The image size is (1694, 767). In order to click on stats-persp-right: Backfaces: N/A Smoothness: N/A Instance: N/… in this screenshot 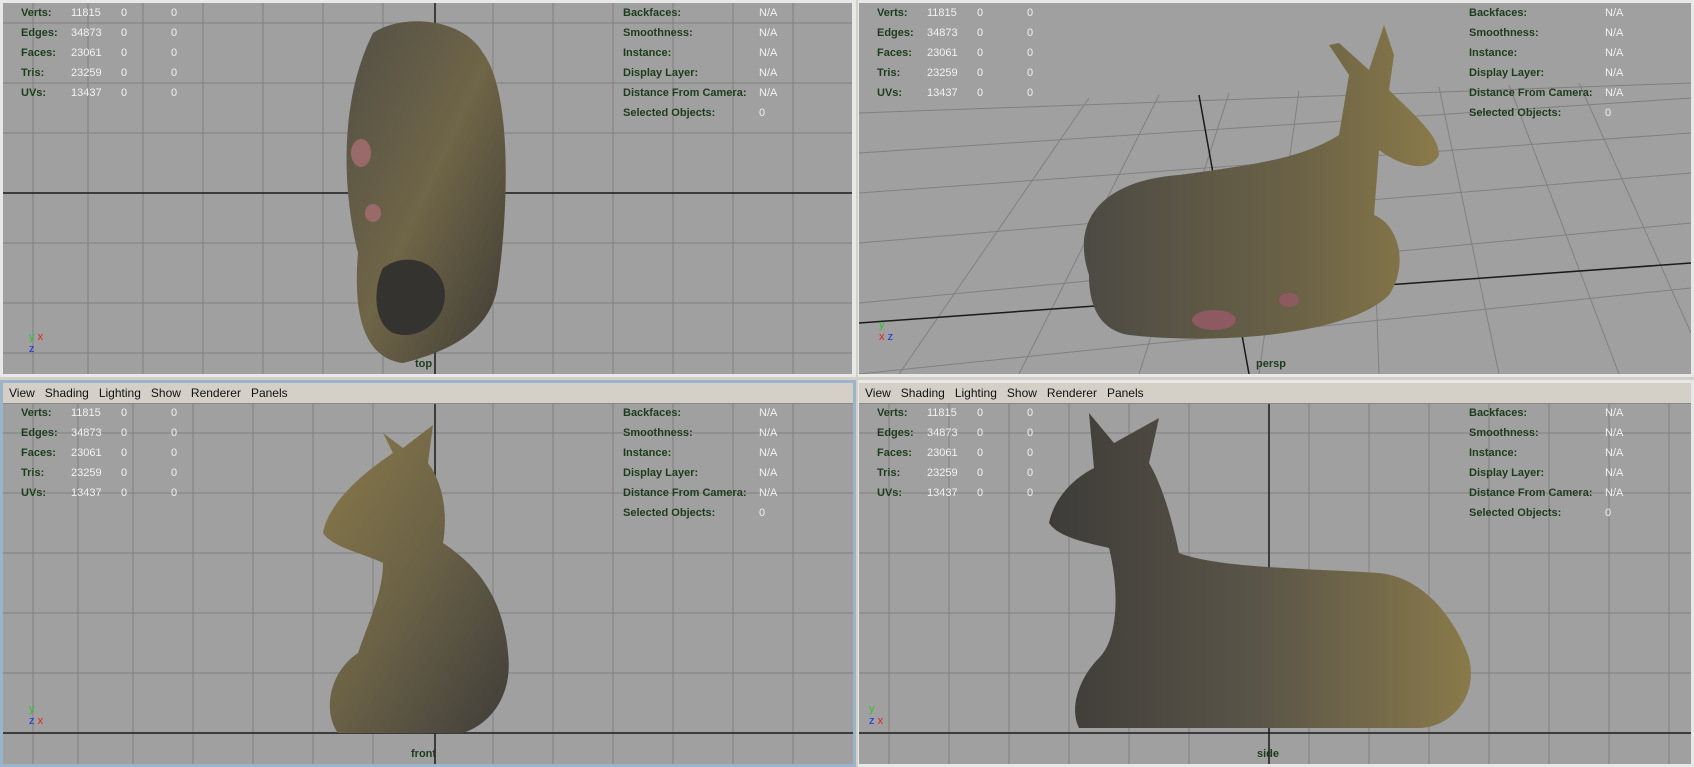, I will do `click(1546, 63)`.